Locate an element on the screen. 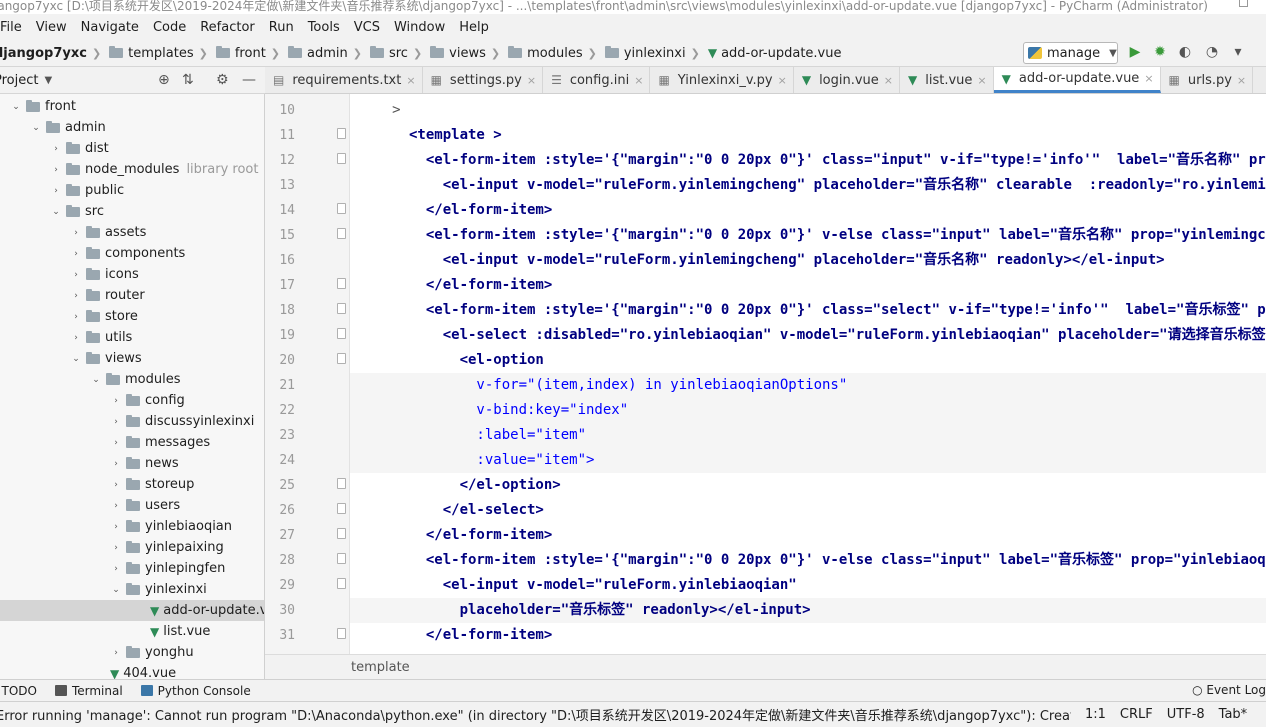 The width and height of the screenshot is (1266, 727). tab-yinlexinxi-v-py: ▦ Yinlexinxi_v.py × is located at coordinates (722, 80).